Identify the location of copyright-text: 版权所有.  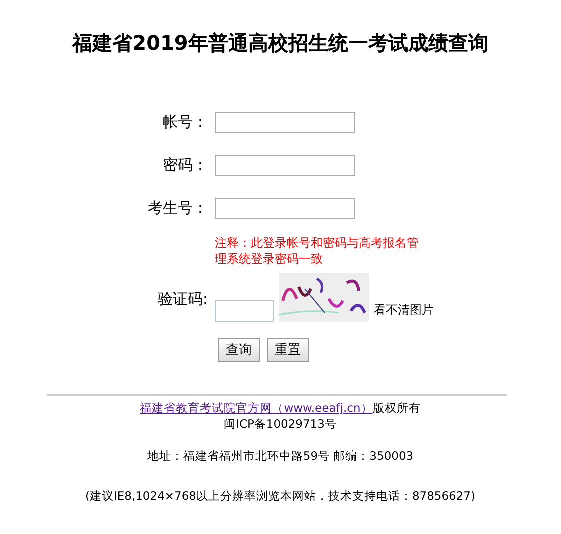
(396, 408).